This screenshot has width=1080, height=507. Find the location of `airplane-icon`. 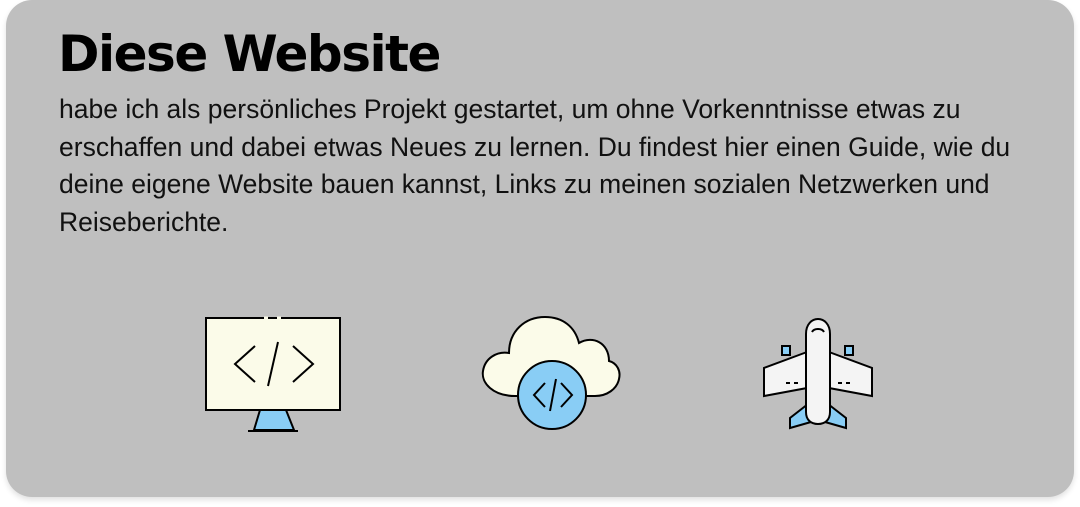

airplane-icon is located at coordinates (819, 376).